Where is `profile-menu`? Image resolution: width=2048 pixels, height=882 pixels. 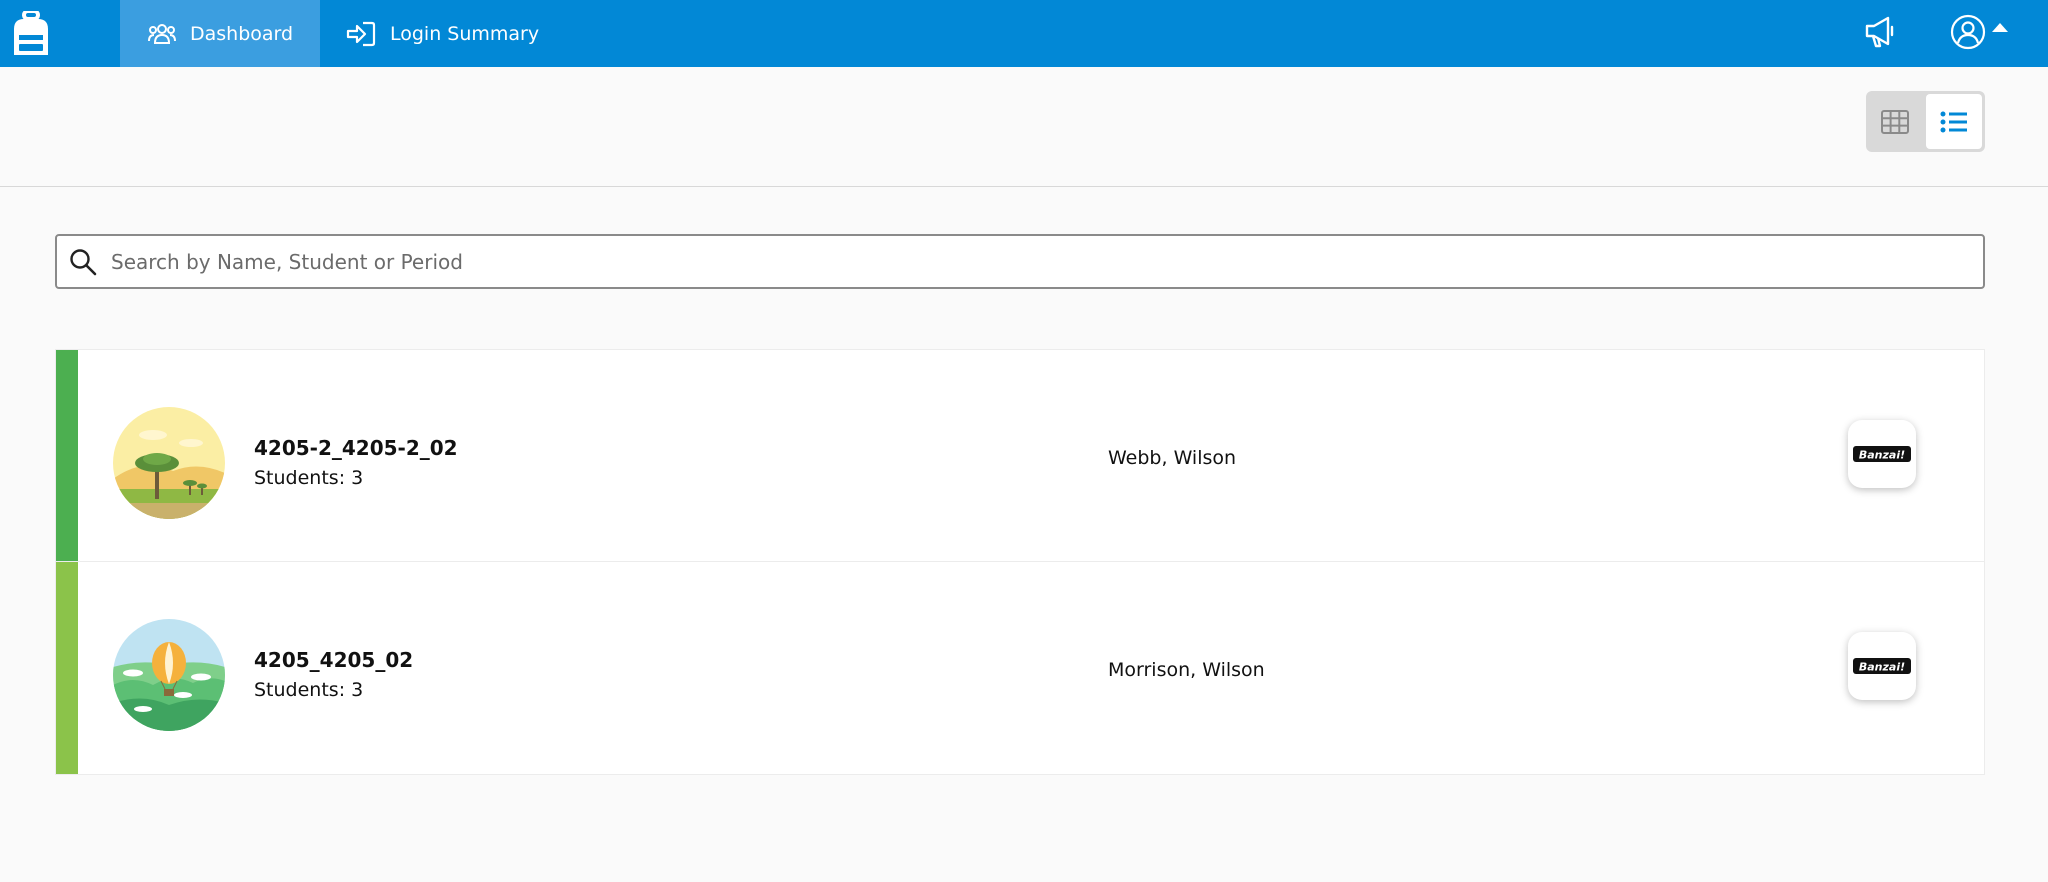 profile-menu is located at coordinates (1980, 32).